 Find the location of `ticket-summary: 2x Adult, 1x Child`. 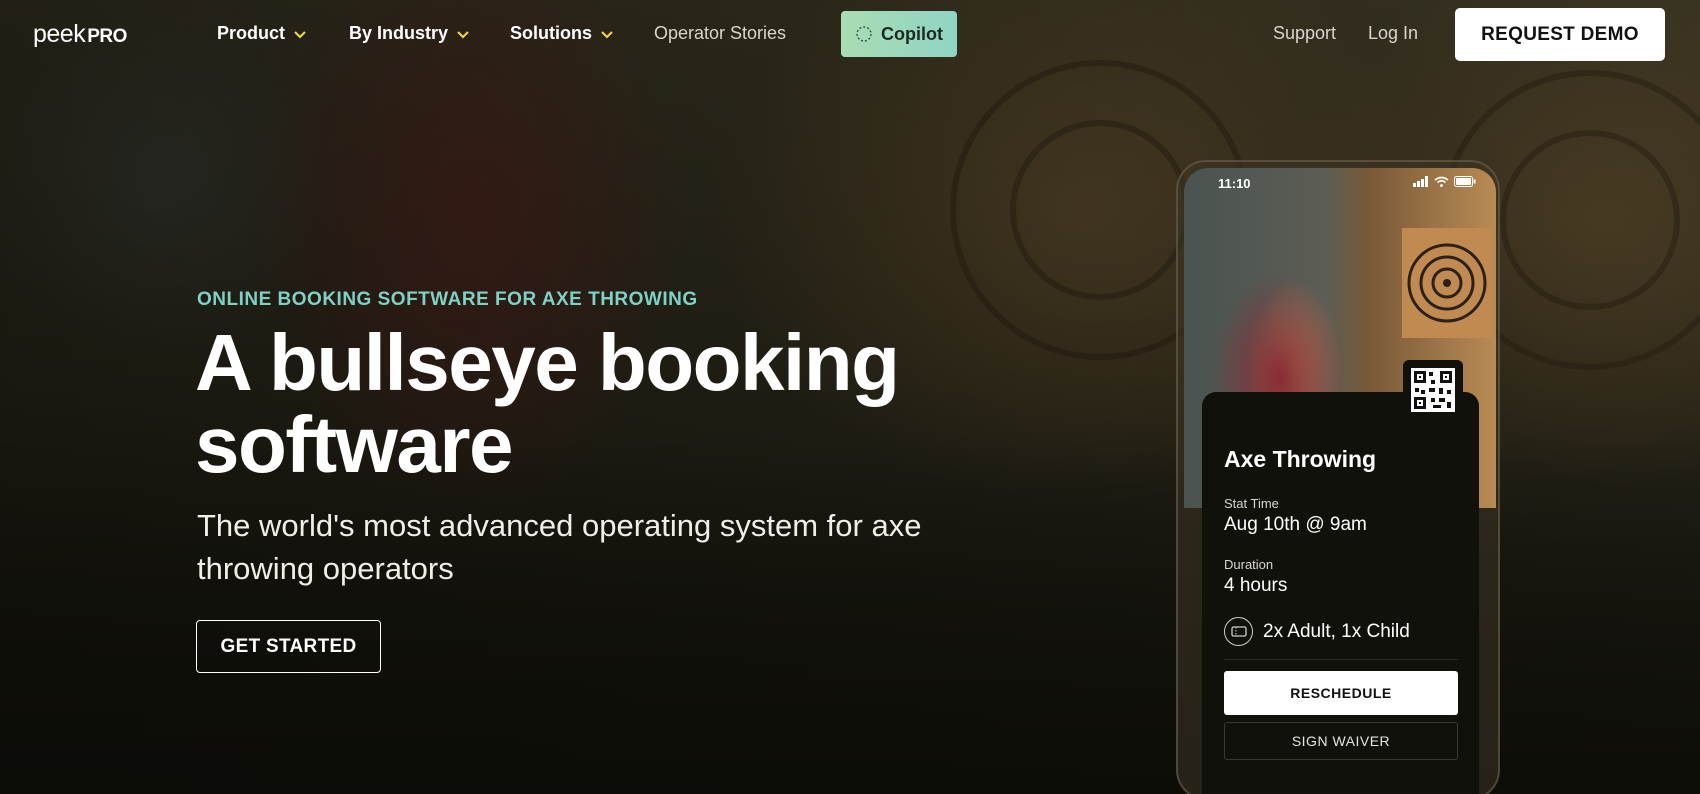

ticket-summary: 2x Adult, 1x Child is located at coordinates (1317, 631).